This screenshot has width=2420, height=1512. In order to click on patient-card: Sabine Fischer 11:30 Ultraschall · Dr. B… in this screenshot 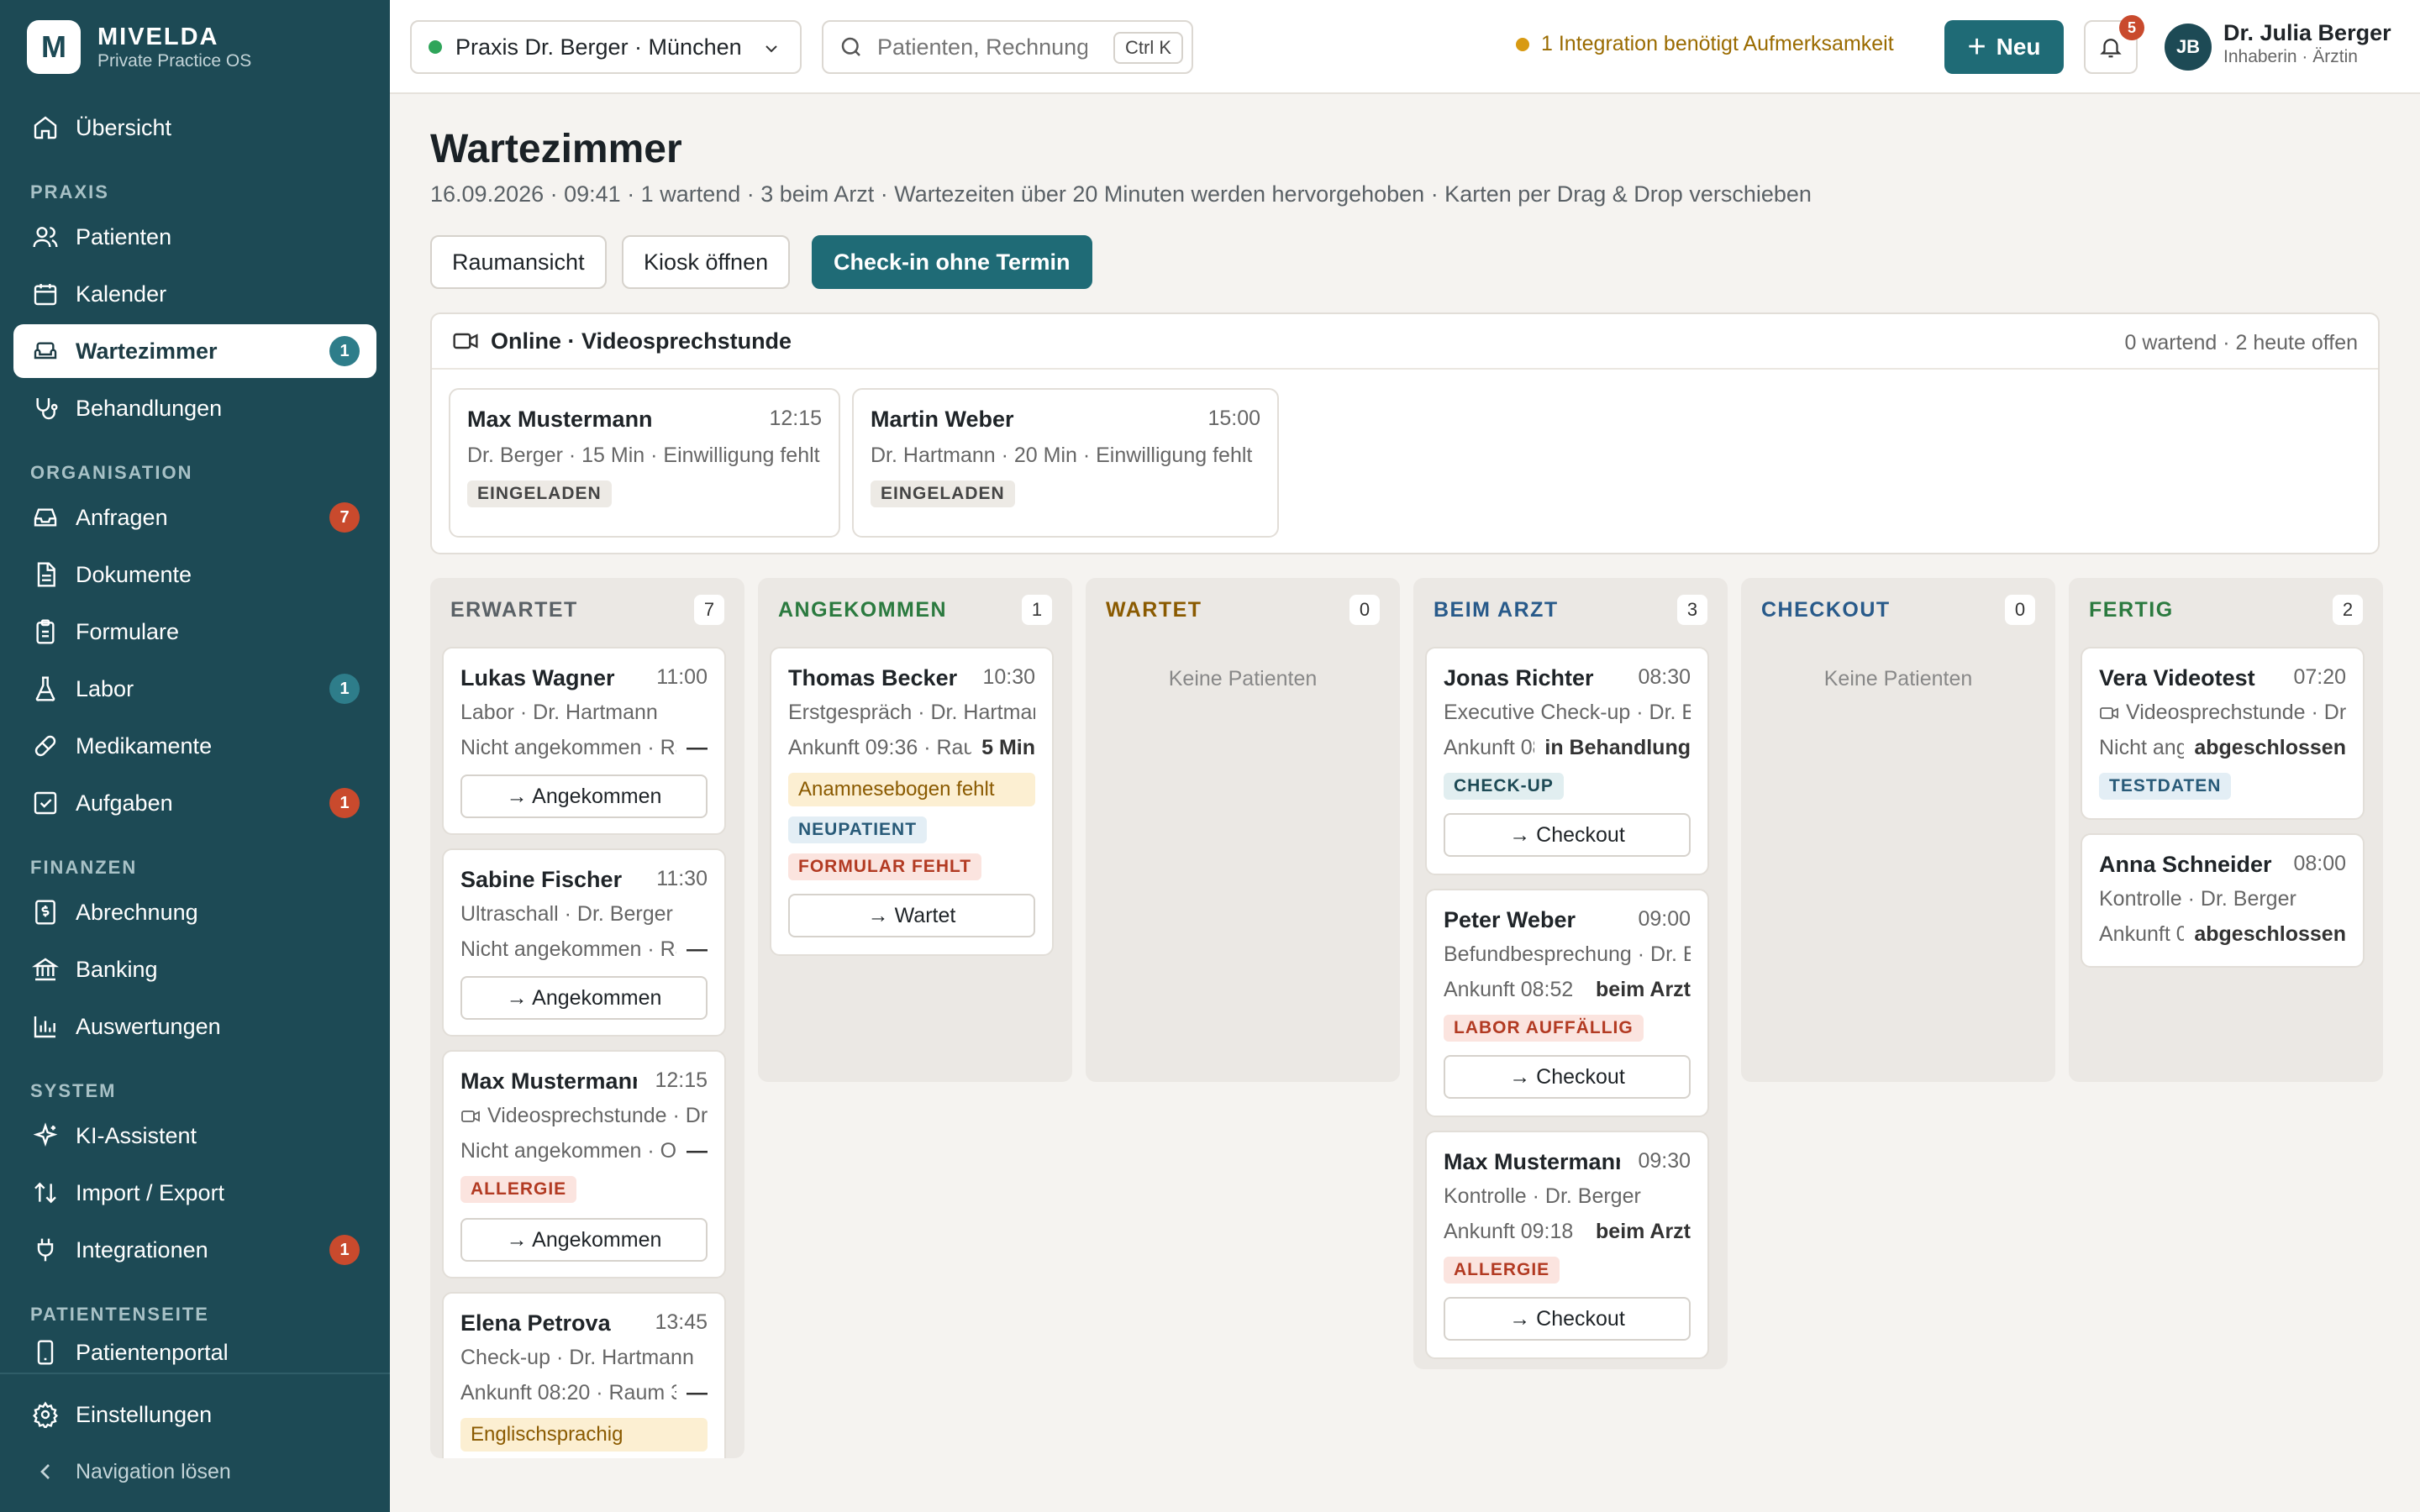, I will do `click(584, 942)`.